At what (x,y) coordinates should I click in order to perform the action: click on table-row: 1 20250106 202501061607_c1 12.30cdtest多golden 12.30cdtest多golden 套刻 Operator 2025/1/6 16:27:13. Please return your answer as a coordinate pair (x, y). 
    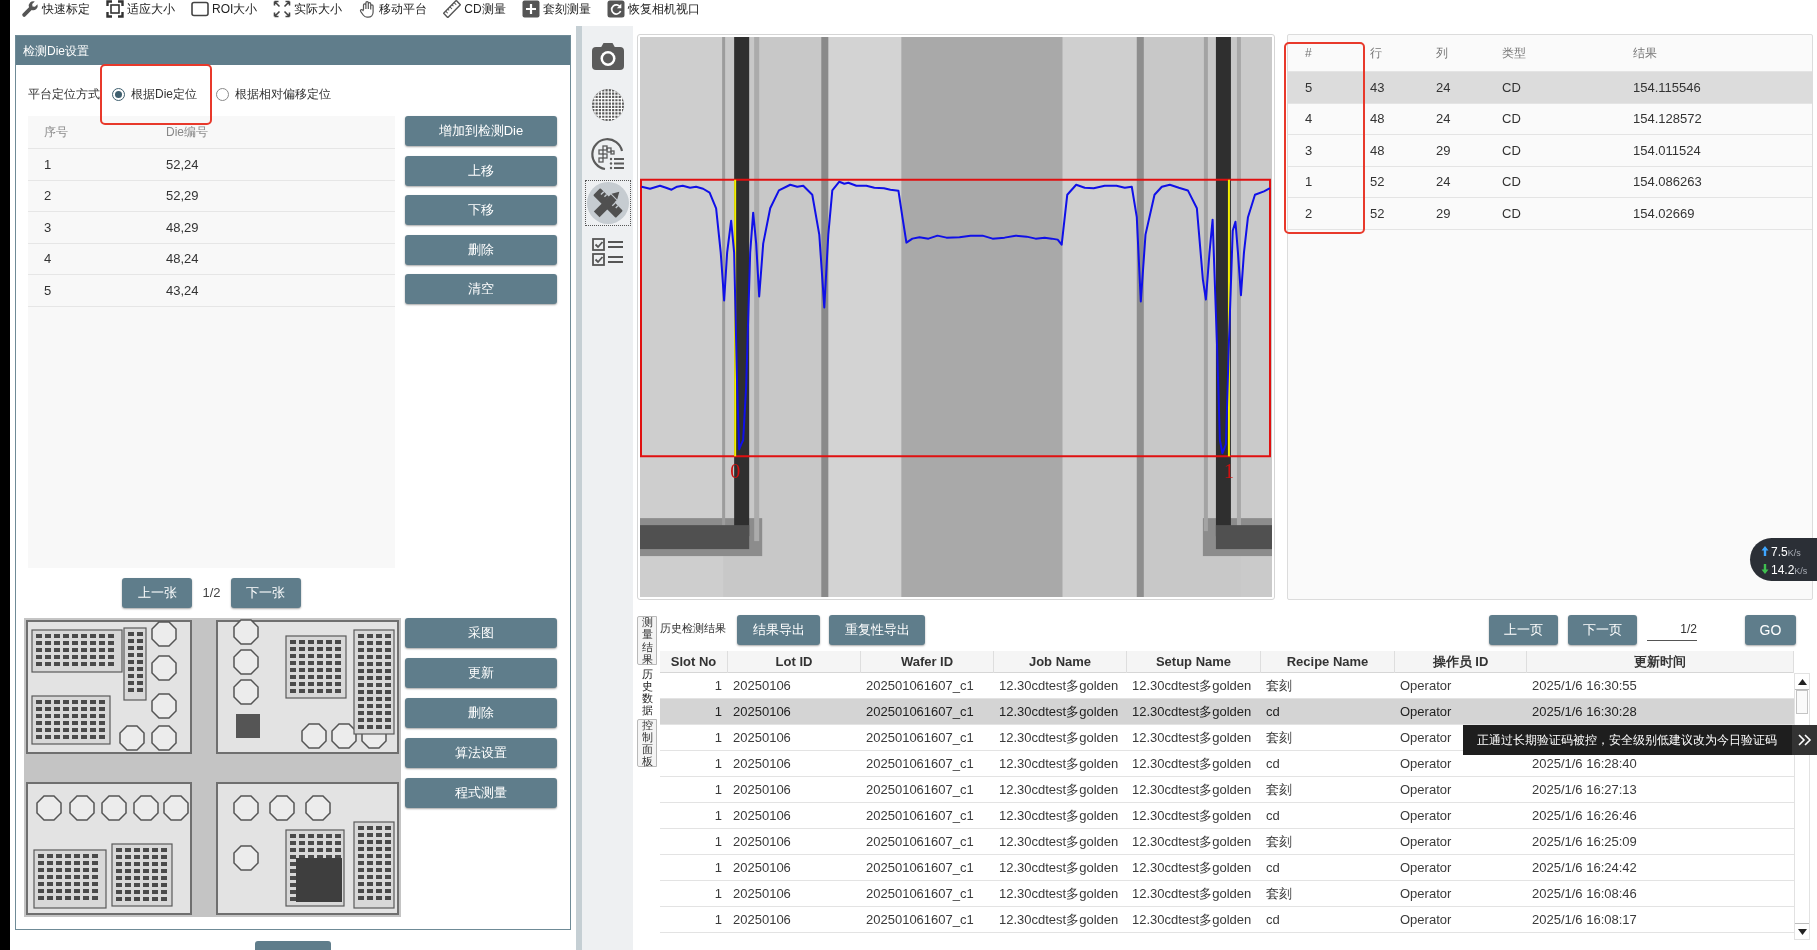
    Looking at the image, I should click on (1227, 790).